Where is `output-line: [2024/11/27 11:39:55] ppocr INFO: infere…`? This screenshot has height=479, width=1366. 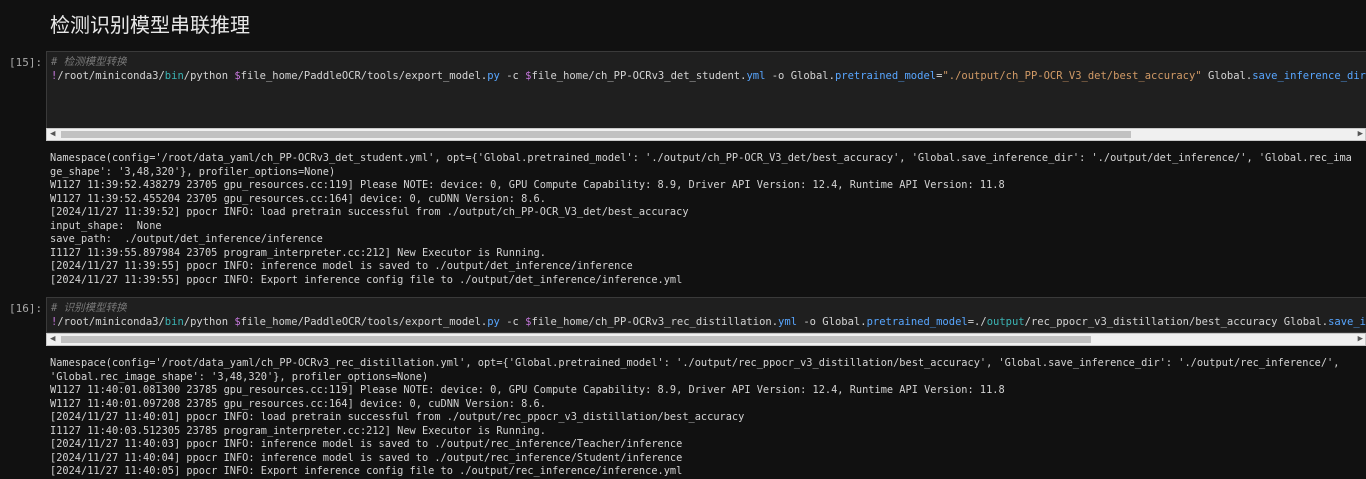 output-line: [2024/11/27 11:39:55] ppocr INFO: infere… is located at coordinates (341, 266).